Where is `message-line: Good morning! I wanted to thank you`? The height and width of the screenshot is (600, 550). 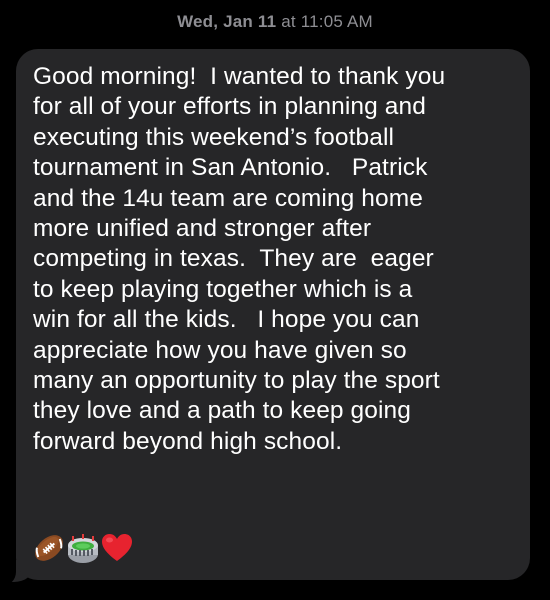
message-line: Good morning! I wanted to thank you is located at coordinates (239, 76).